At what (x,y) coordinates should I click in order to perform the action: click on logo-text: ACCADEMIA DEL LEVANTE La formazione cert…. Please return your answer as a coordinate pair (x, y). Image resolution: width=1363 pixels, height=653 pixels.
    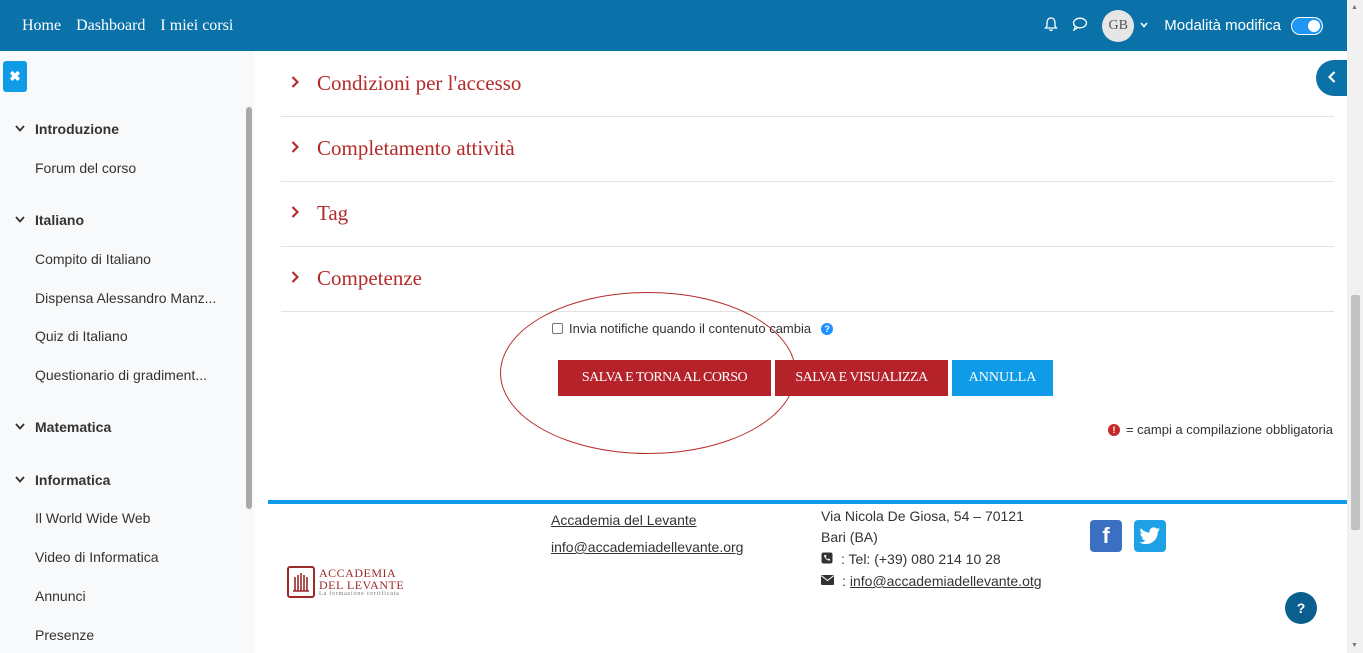
    Looking at the image, I should click on (361, 582).